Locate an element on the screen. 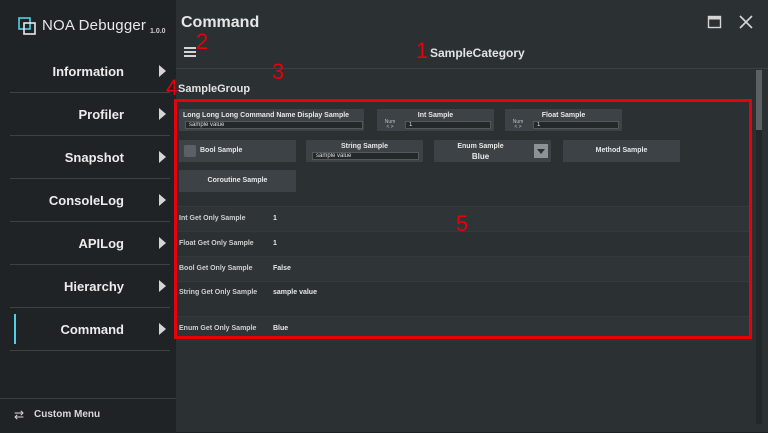 Image resolution: width=768 pixels, height=433 pixels. annotation-label: 3 is located at coordinates (278, 71).